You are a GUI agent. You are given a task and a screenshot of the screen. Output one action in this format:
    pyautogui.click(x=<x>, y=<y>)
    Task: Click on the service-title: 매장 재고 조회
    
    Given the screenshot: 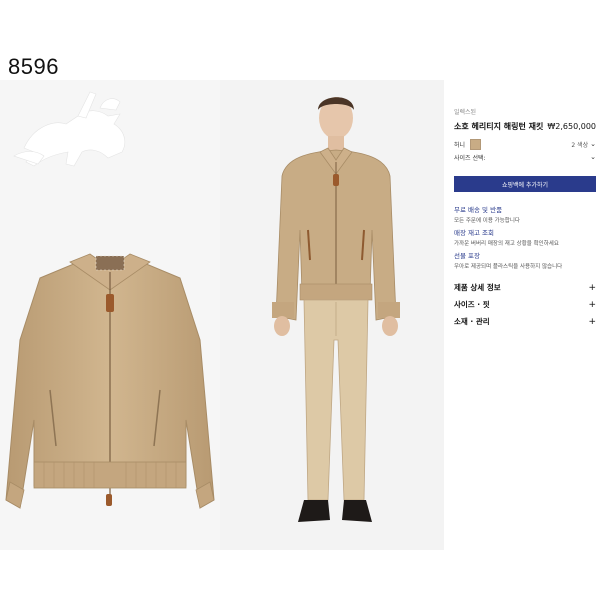 What is the action you would take?
    pyautogui.click(x=525, y=232)
    